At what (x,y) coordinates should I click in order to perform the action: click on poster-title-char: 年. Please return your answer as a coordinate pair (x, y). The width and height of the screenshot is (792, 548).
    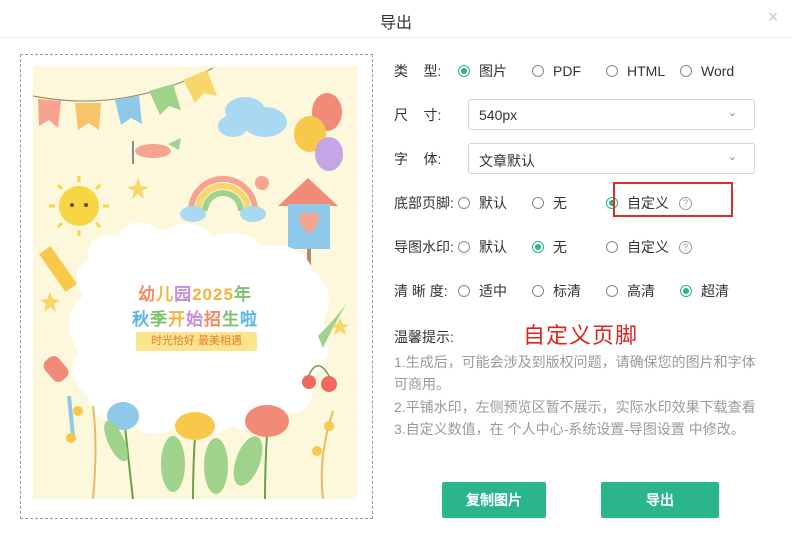
    Looking at the image, I should click on (242, 294).